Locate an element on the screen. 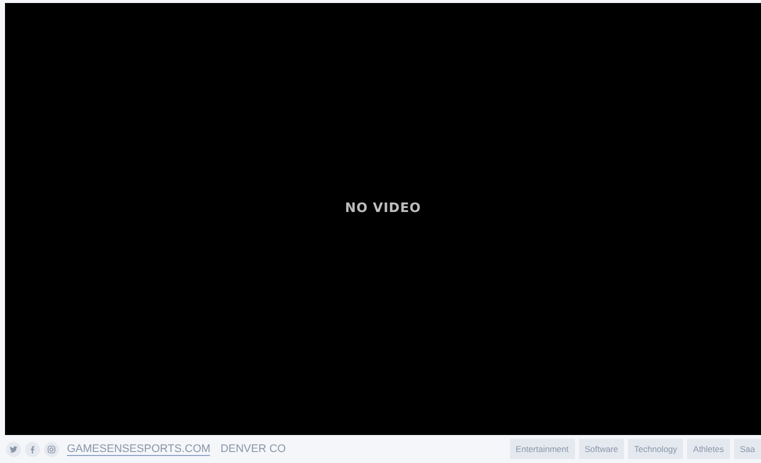 This screenshot has height=463, width=761. no-video-message: NO VIDEO is located at coordinates (383, 208).